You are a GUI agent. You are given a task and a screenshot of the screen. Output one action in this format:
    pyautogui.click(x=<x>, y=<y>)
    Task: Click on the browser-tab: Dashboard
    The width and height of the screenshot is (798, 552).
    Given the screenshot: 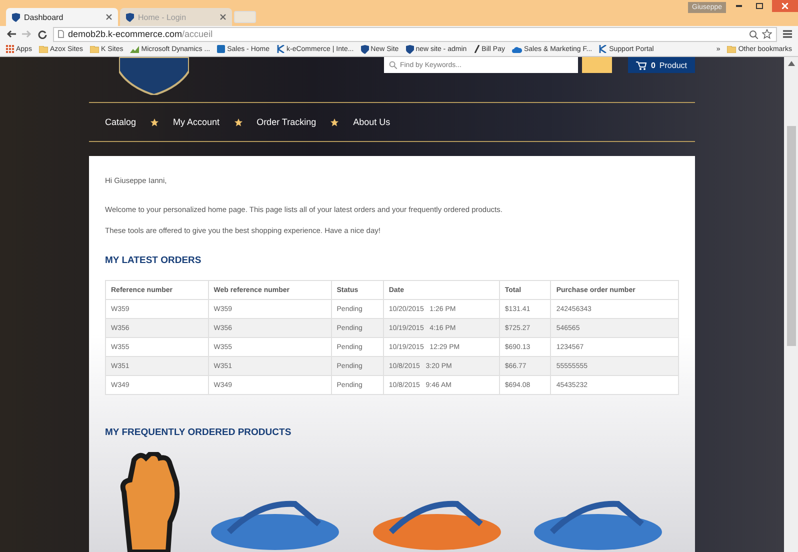 What is the action you would take?
    pyautogui.click(x=62, y=17)
    